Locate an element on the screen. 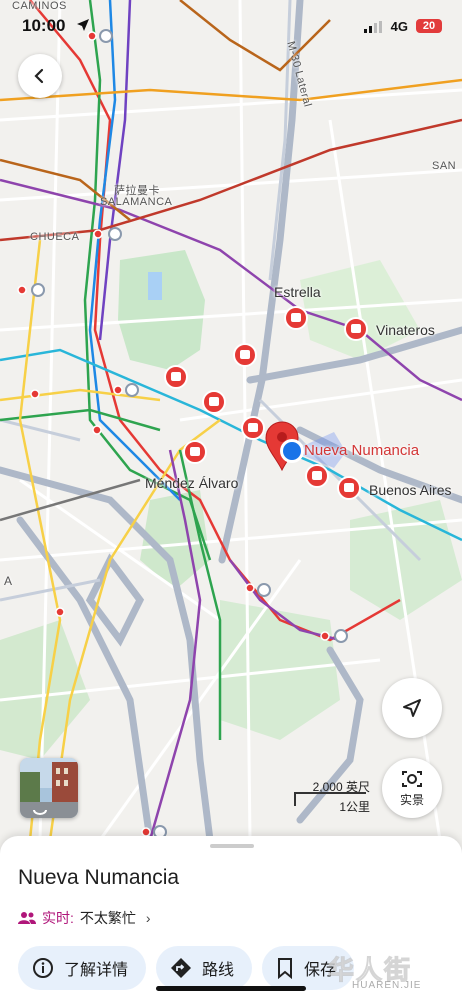 The height and width of the screenshot is (1000, 462). map-label-vinateros: Vinateros is located at coordinates (405, 330).